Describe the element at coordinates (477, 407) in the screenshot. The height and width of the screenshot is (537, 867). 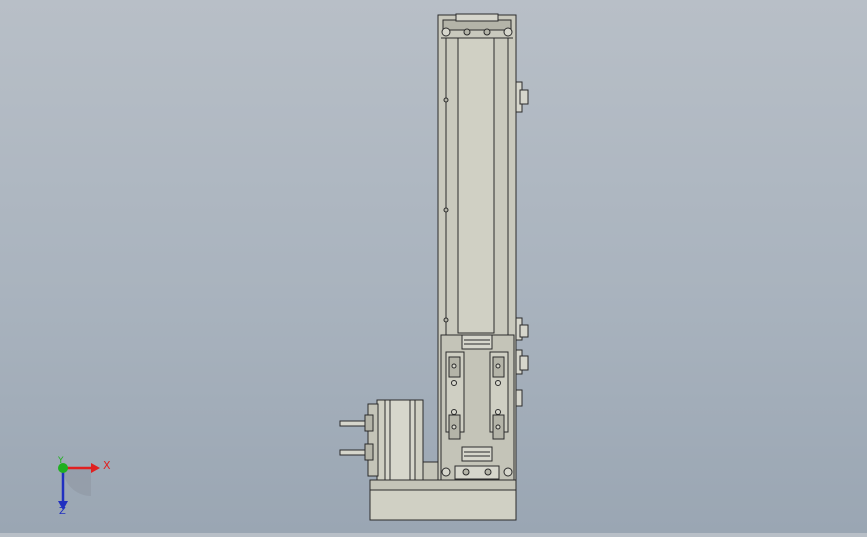
I see `slider-carriage` at that location.